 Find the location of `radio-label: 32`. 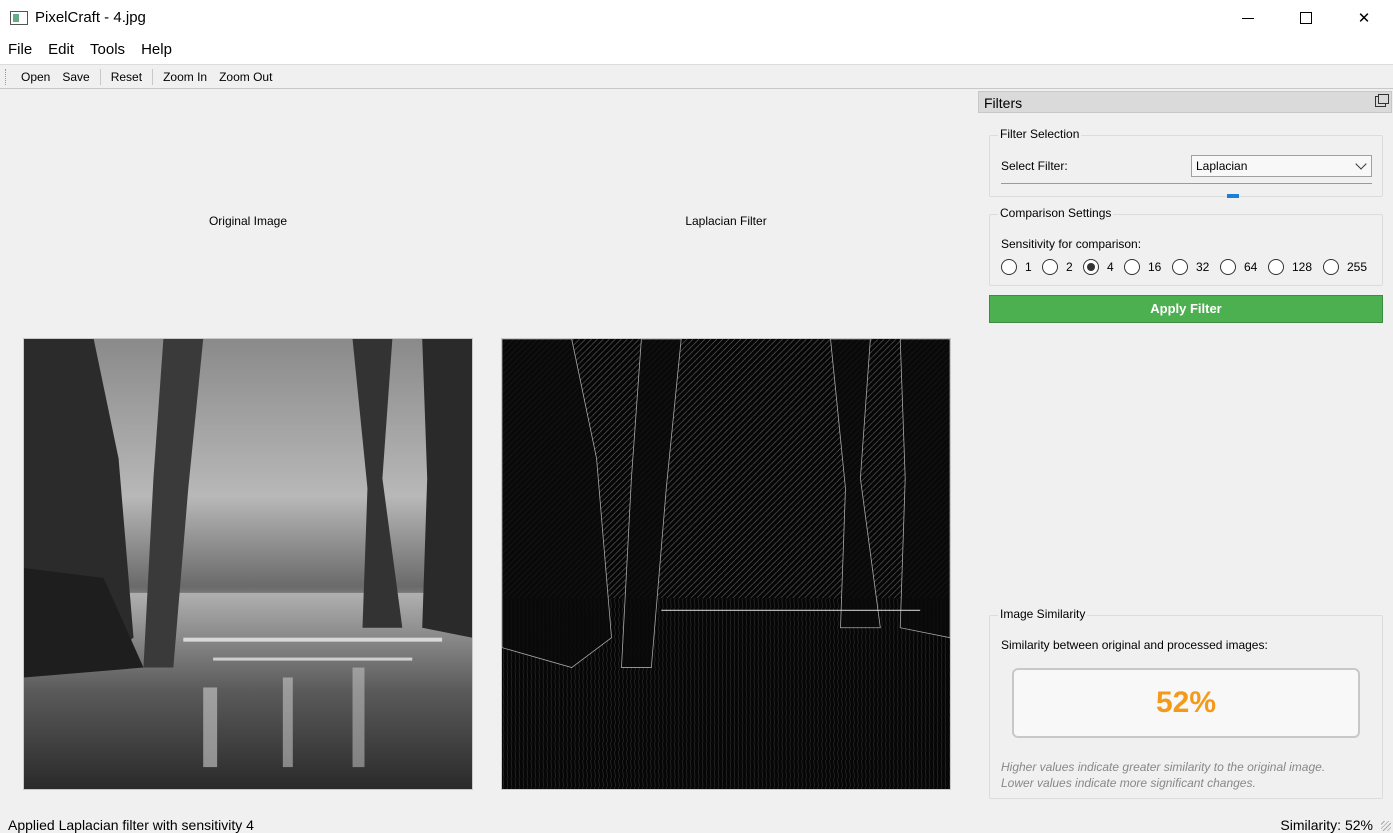

radio-label: 32 is located at coordinates (1203, 267).